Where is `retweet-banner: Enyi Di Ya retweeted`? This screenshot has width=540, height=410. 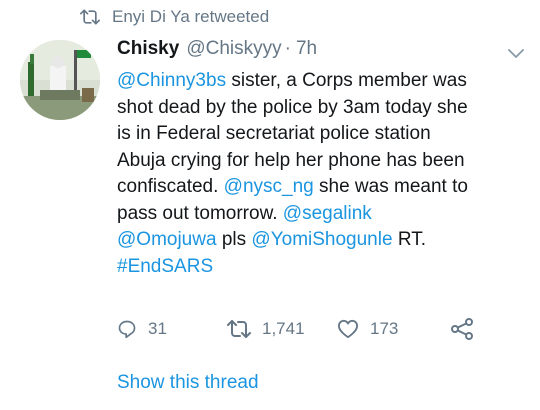 retweet-banner: Enyi Di Ya retweeted is located at coordinates (174, 17).